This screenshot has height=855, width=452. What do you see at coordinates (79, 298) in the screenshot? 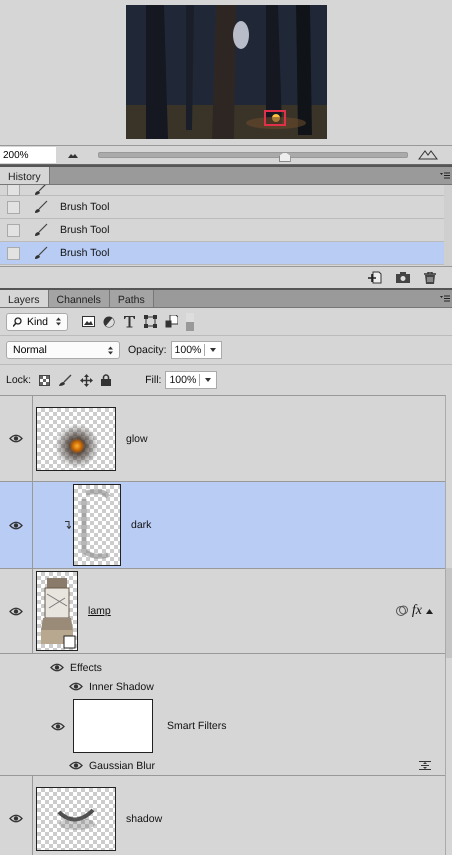
I see `panel-tab: Channels` at bounding box center [79, 298].